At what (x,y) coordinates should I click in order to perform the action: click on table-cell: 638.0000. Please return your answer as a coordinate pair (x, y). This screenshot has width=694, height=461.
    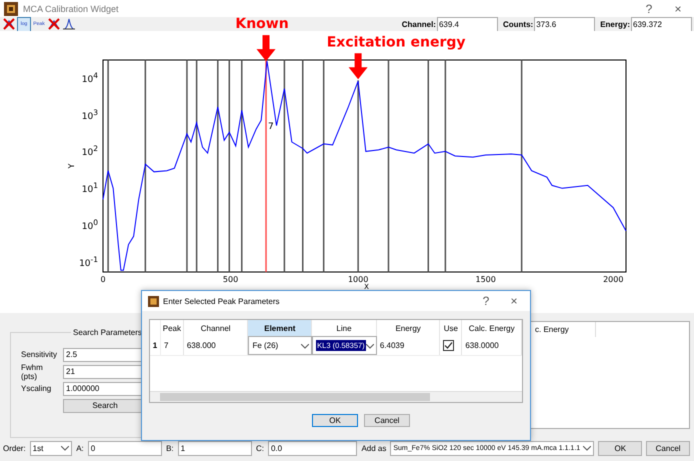
    Looking at the image, I should click on (492, 345).